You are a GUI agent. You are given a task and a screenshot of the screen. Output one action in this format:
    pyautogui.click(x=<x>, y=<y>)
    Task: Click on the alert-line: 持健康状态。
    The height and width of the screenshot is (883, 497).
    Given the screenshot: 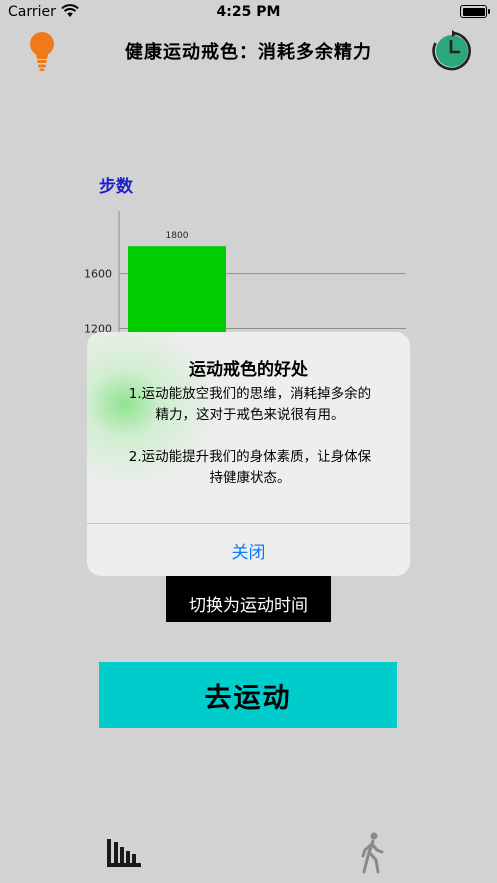 What is the action you would take?
    pyautogui.click(x=250, y=478)
    